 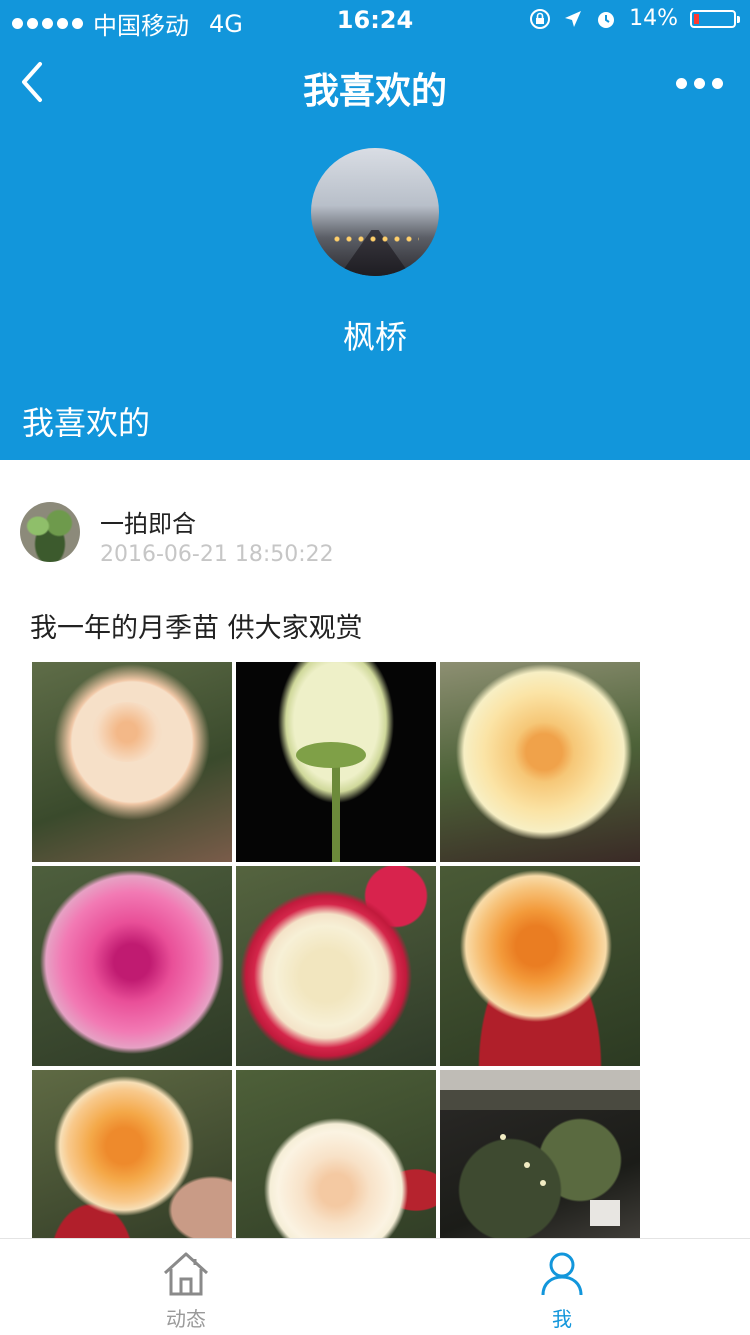 I want to click on author-avatar, so click(x=50, y=532).